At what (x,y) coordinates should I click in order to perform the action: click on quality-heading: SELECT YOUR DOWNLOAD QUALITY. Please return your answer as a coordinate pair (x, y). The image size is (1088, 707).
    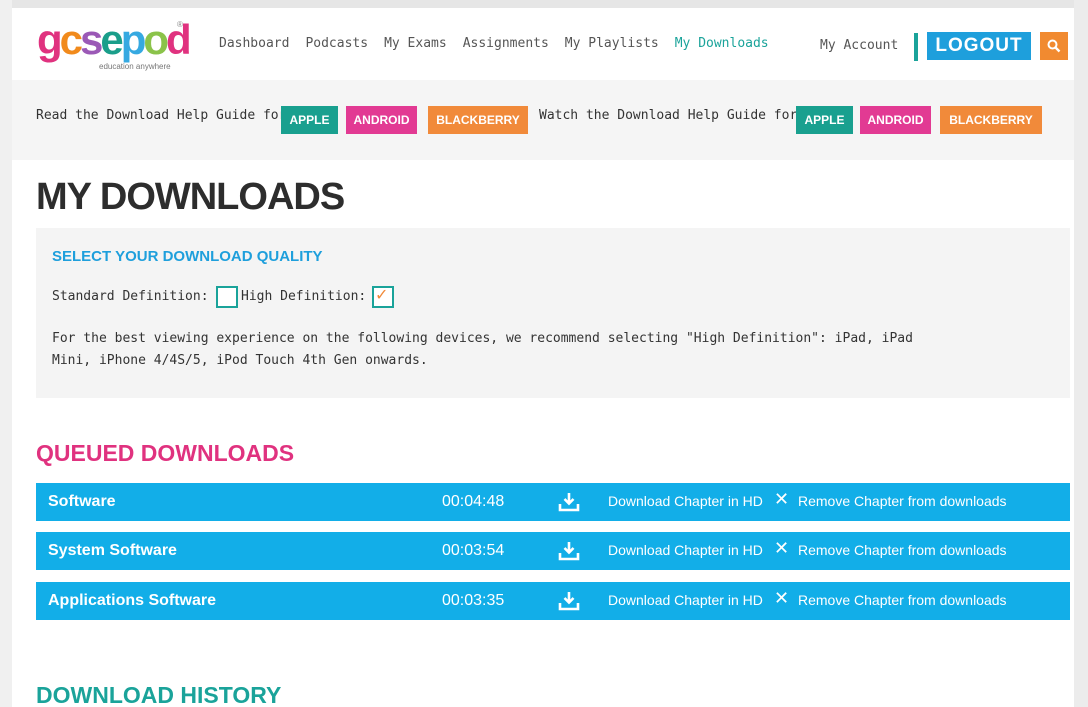
    Looking at the image, I should click on (187, 256).